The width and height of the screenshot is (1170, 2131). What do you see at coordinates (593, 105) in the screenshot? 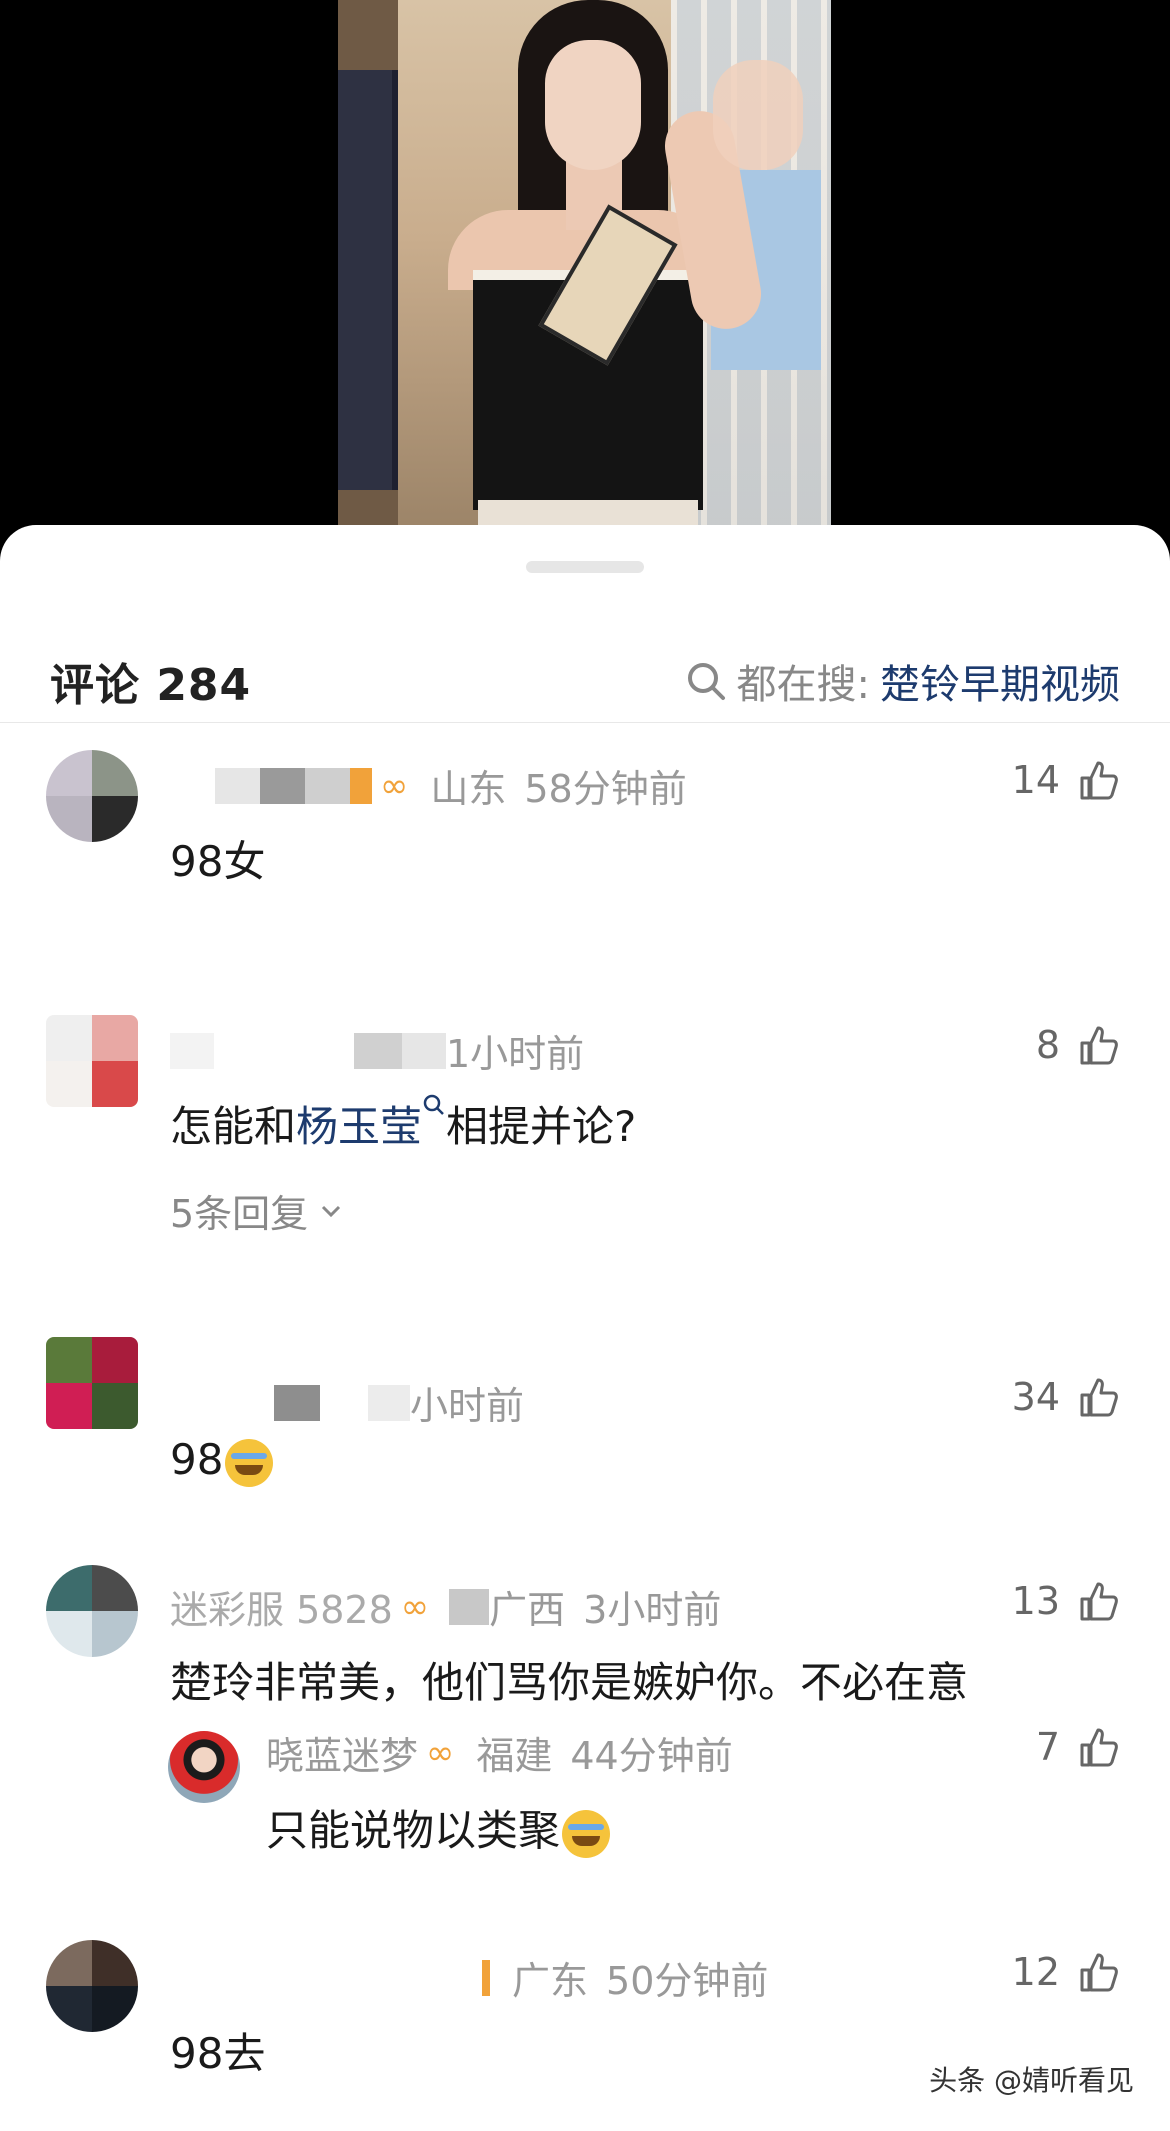
I see `video-face` at bounding box center [593, 105].